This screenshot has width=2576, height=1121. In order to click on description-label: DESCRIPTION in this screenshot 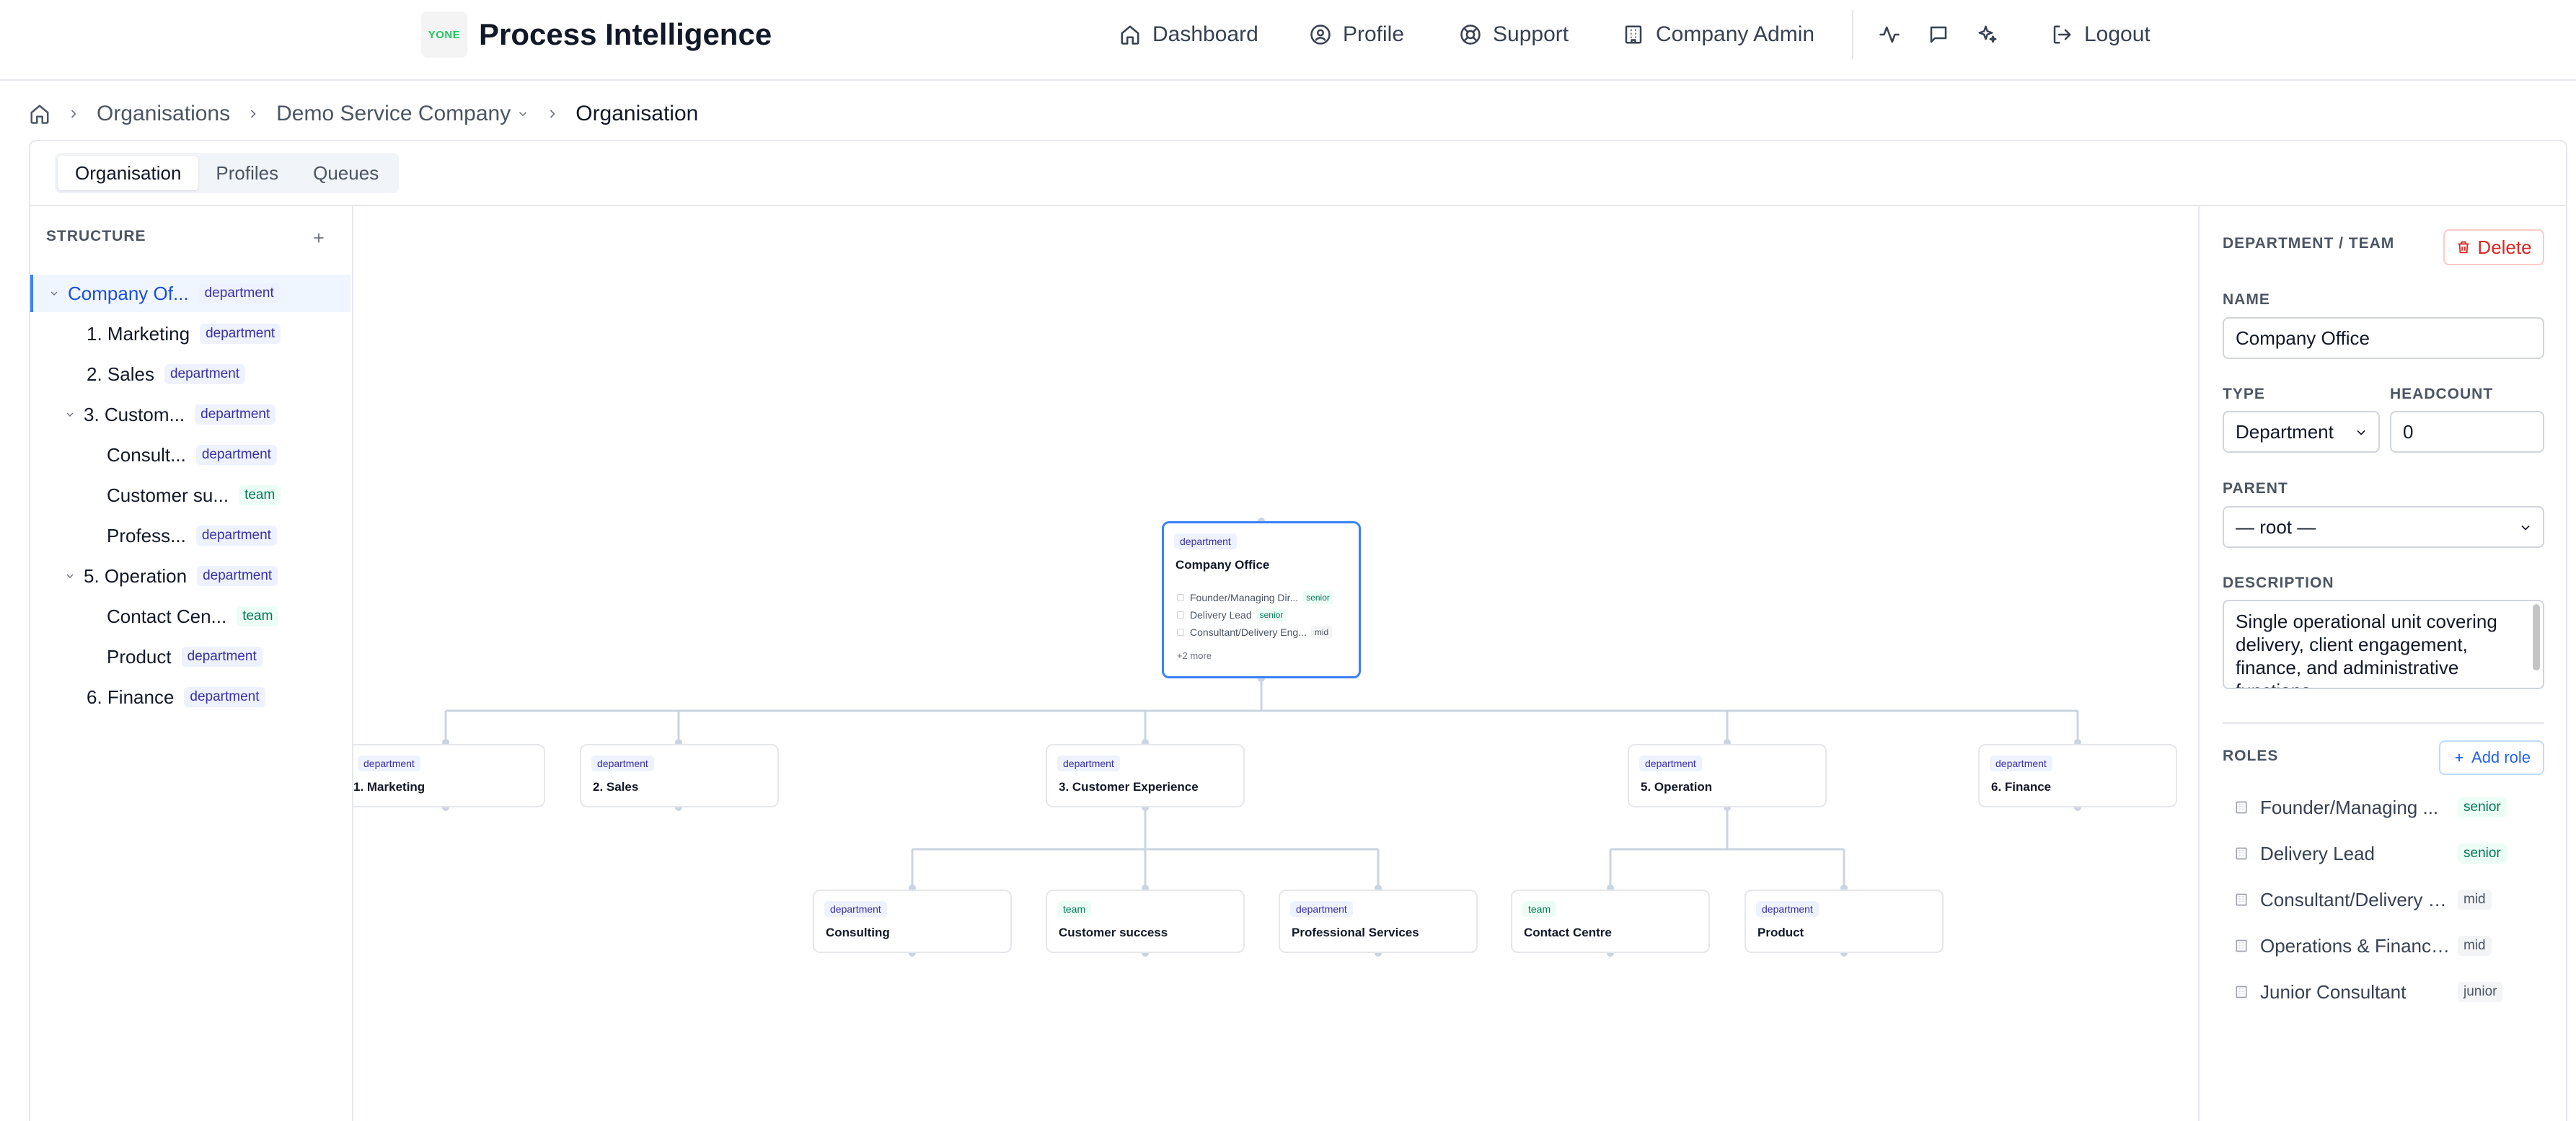, I will do `click(2278, 583)`.